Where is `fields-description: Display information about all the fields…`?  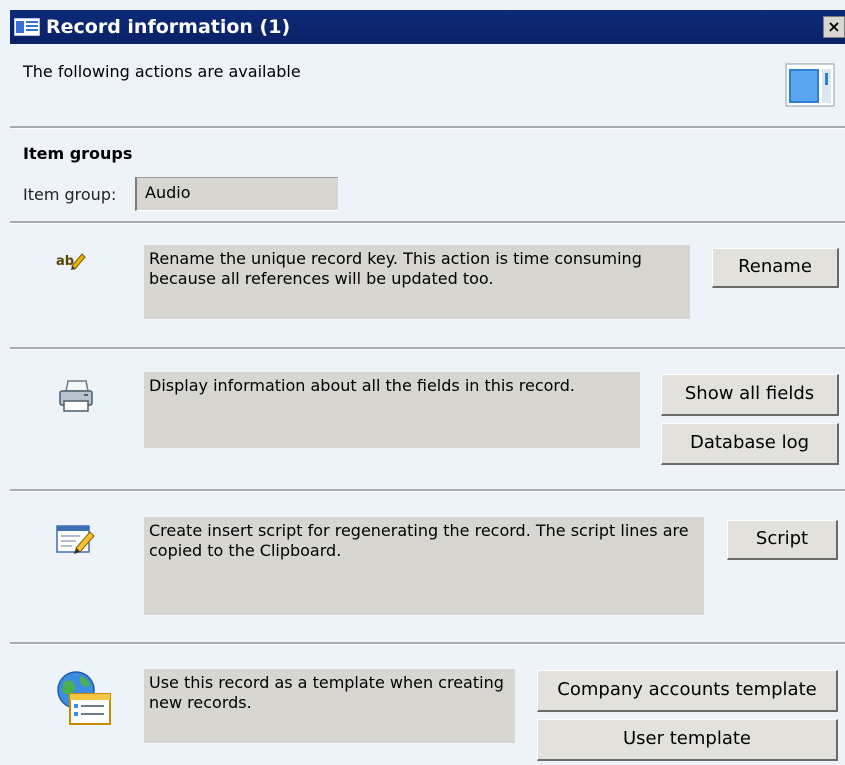 fields-description: Display information about all the fields… is located at coordinates (392, 410).